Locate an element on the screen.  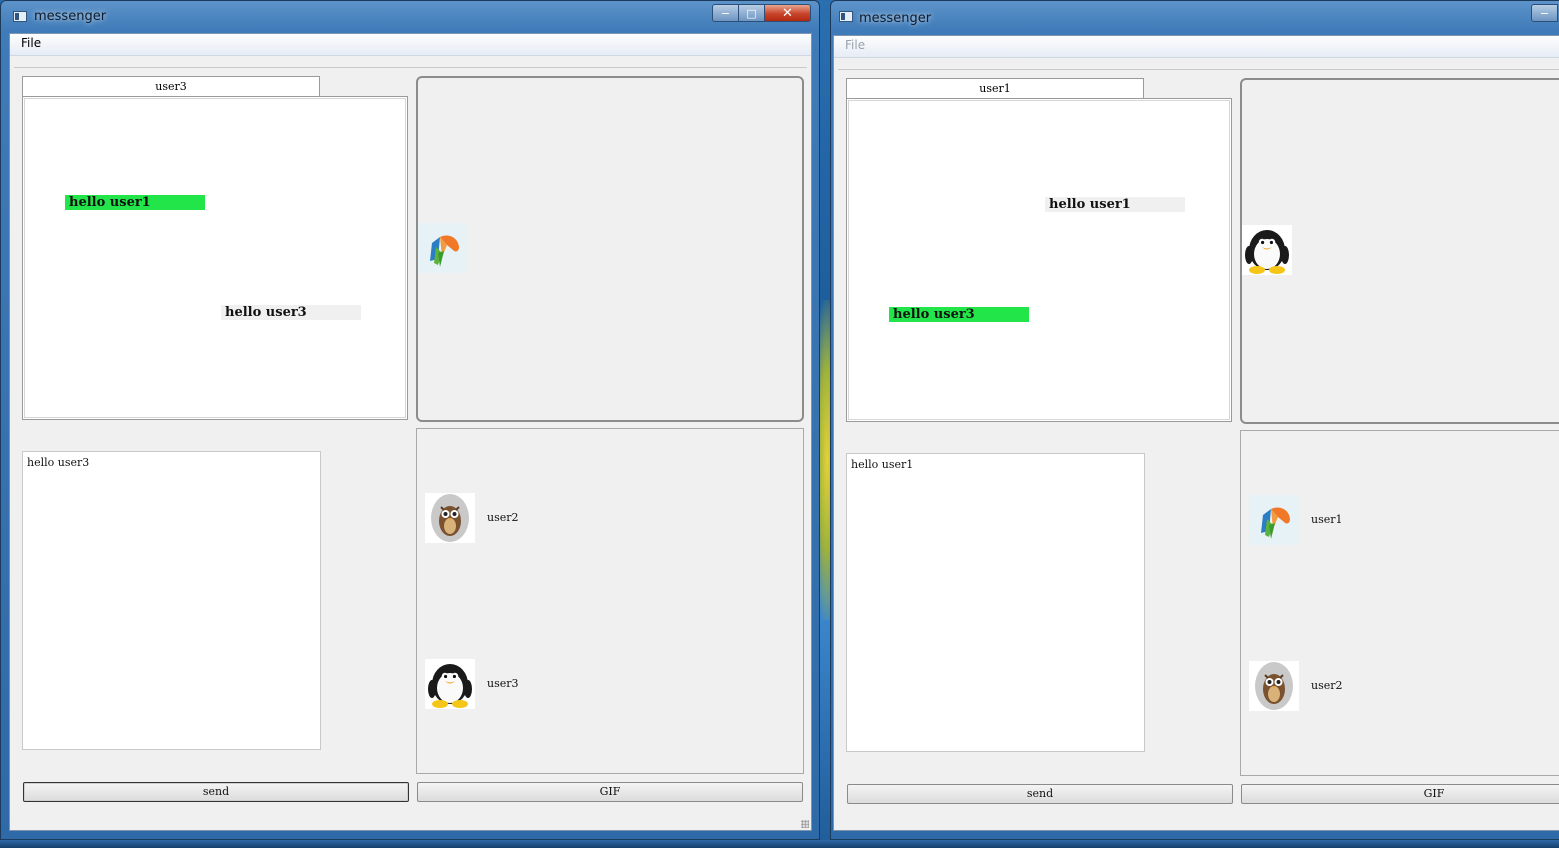
maximize-button: □ is located at coordinates (752, 13).